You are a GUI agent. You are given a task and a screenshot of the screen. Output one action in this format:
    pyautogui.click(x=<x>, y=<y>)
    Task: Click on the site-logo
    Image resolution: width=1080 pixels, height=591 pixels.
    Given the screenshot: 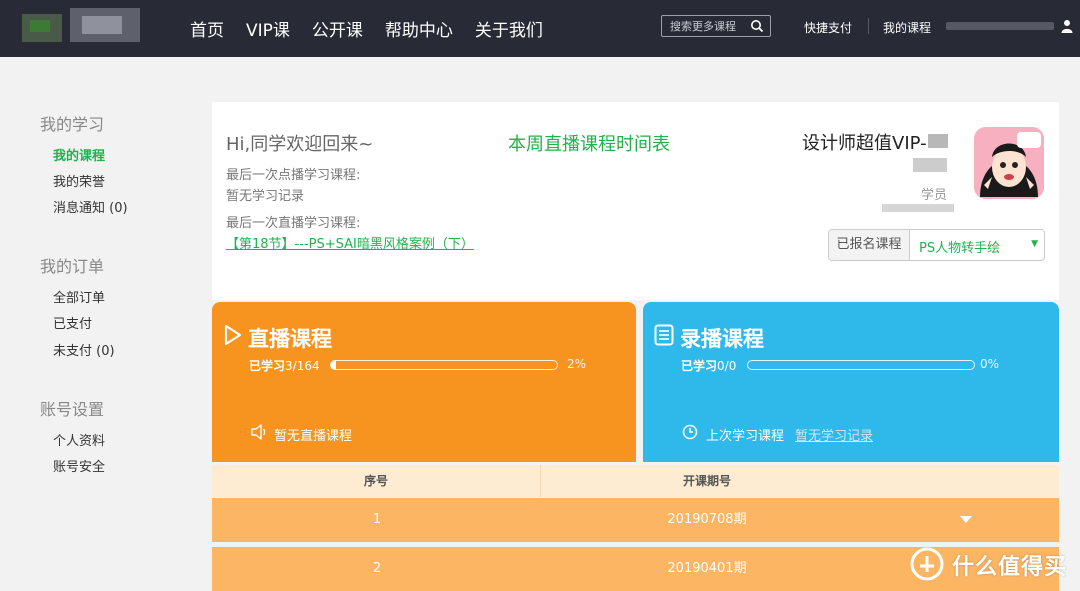 What is the action you would take?
    pyautogui.click(x=82, y=27)
    